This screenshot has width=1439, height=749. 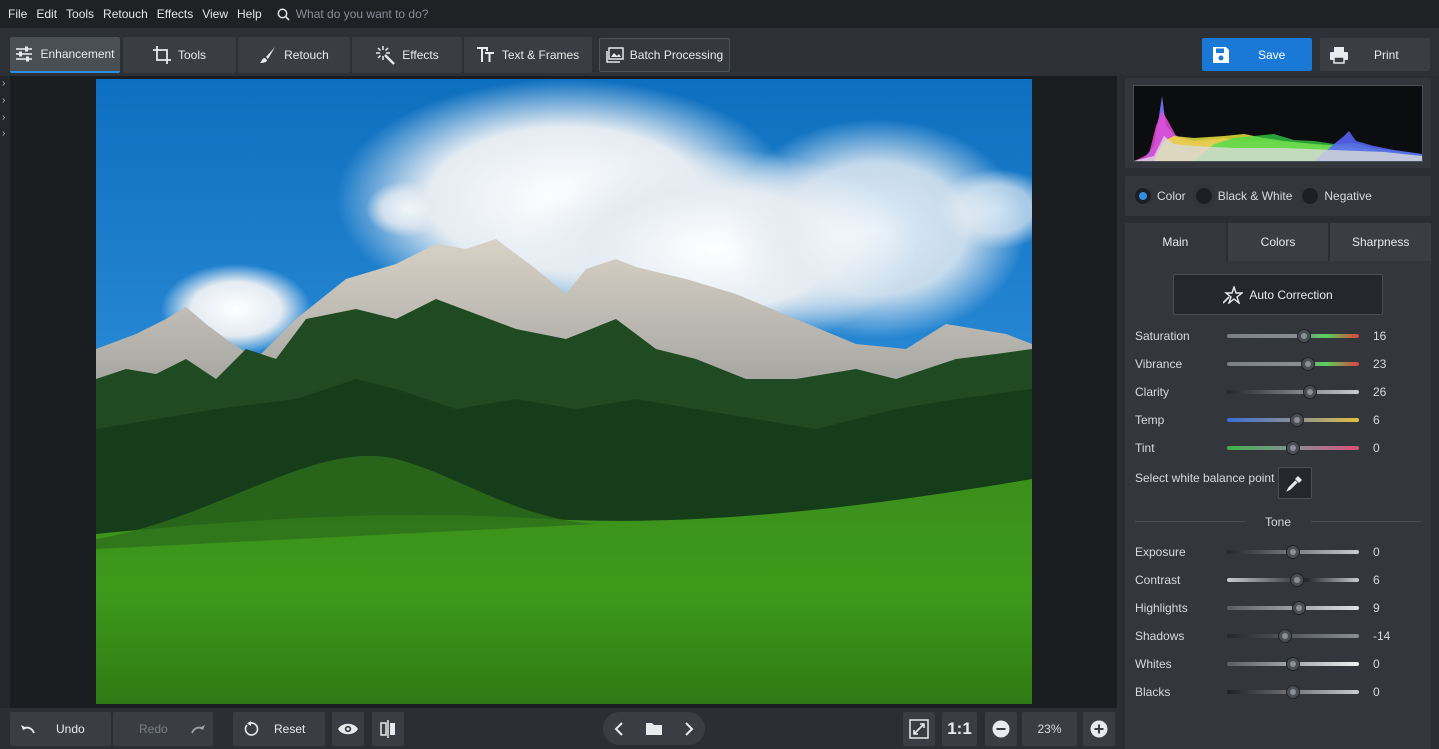 What do you see at coordinates (959, 729) in the screenshot?
I see `actual-size-button: 1:1` at bounding box center [959, 729].